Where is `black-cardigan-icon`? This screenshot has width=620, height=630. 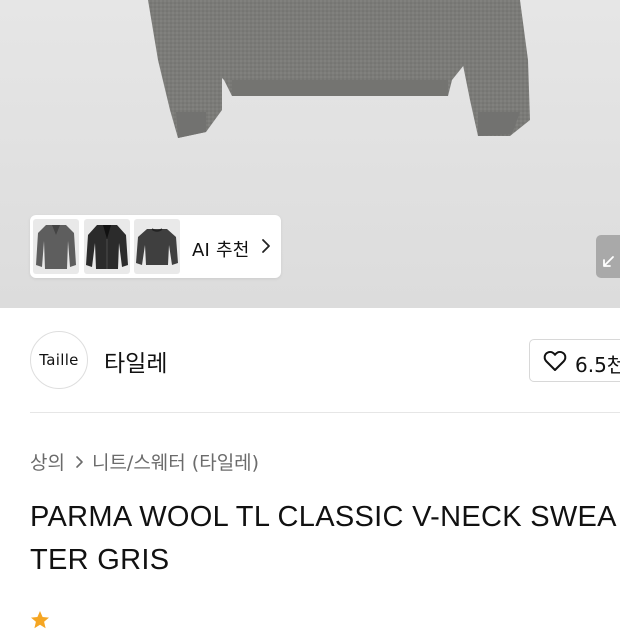 black-cardigan-icon is located at coordinates (107, 247).